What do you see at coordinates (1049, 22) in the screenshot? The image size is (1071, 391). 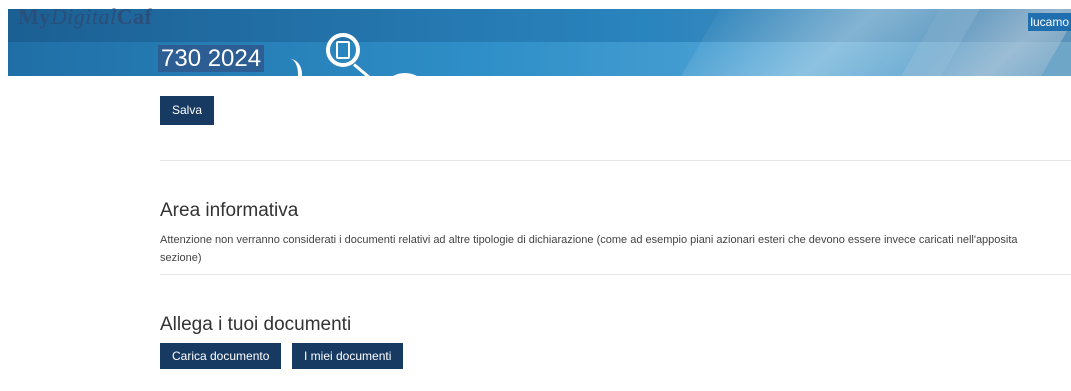 I see `user-menu-link: lucamo` at bounding box center [1049, 22].